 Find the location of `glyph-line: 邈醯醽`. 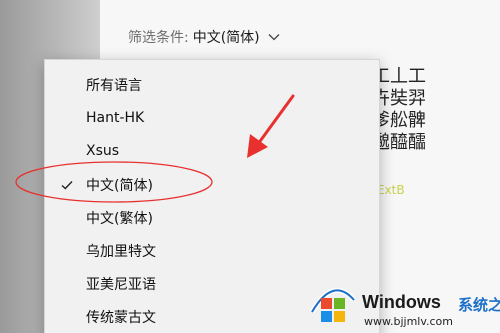

glyph-line: 邈醯醽 is located at coordinates (399, 142).